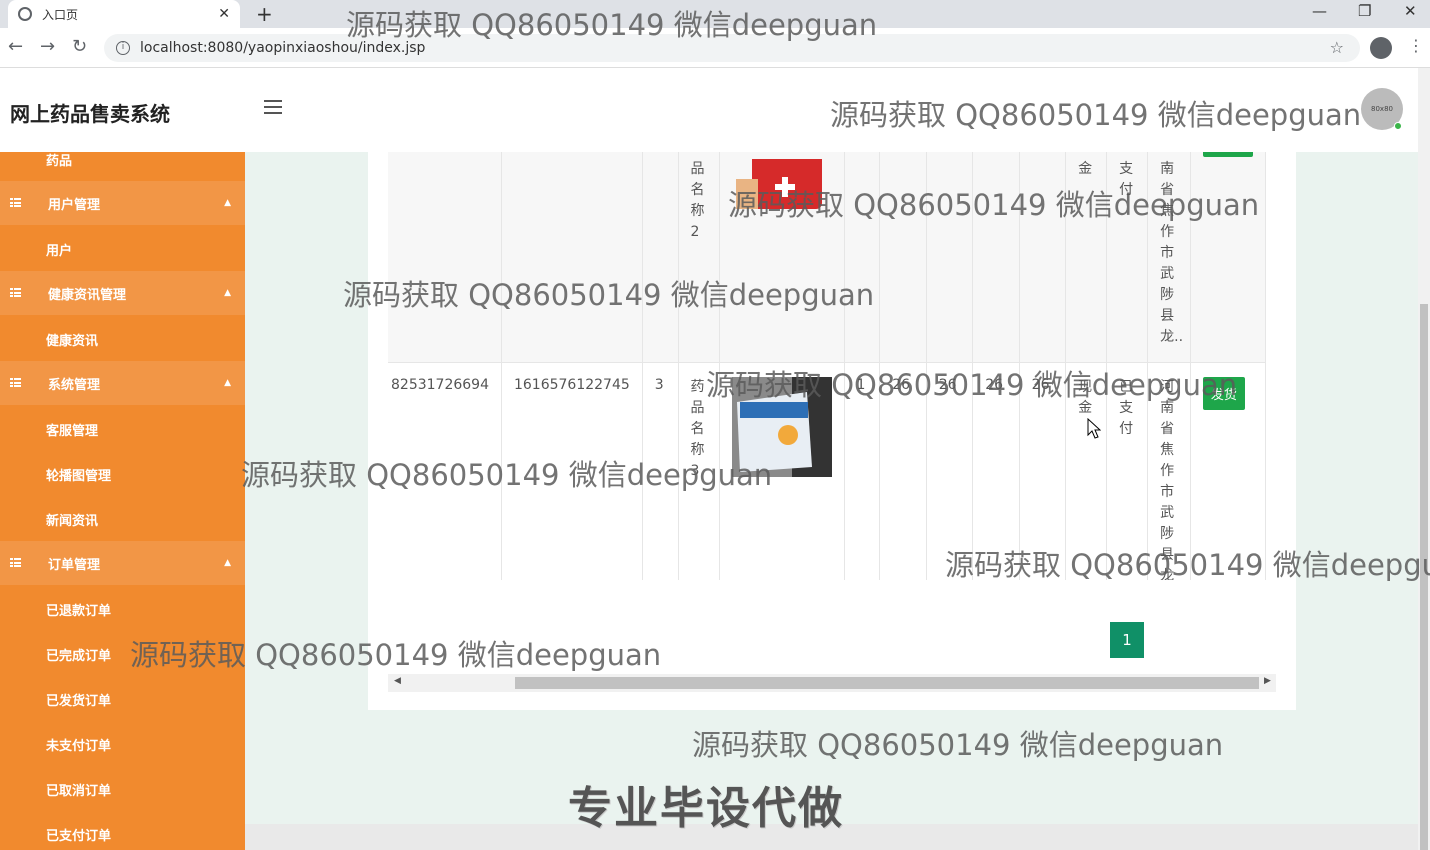  What do you see at coordinates (72, 339) in the screenshot?
I see `sidebar-item-health-news: 健康资讯` at bounding box center [72, 339].